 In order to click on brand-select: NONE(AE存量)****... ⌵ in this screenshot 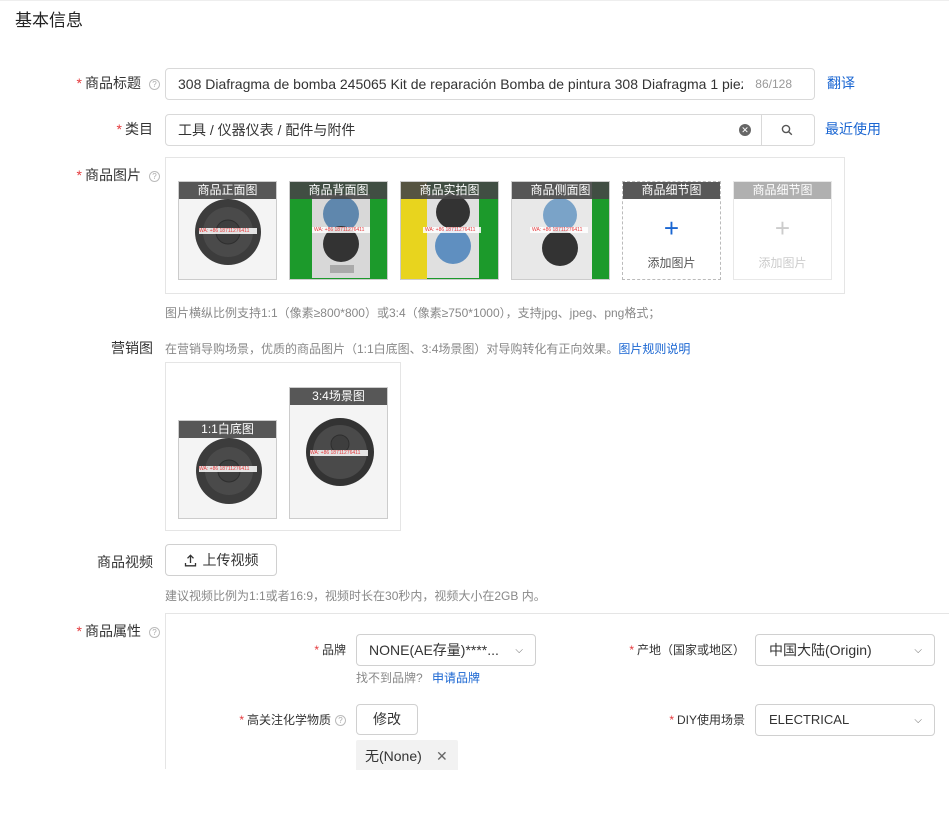, I will do `click(446, 650)`.